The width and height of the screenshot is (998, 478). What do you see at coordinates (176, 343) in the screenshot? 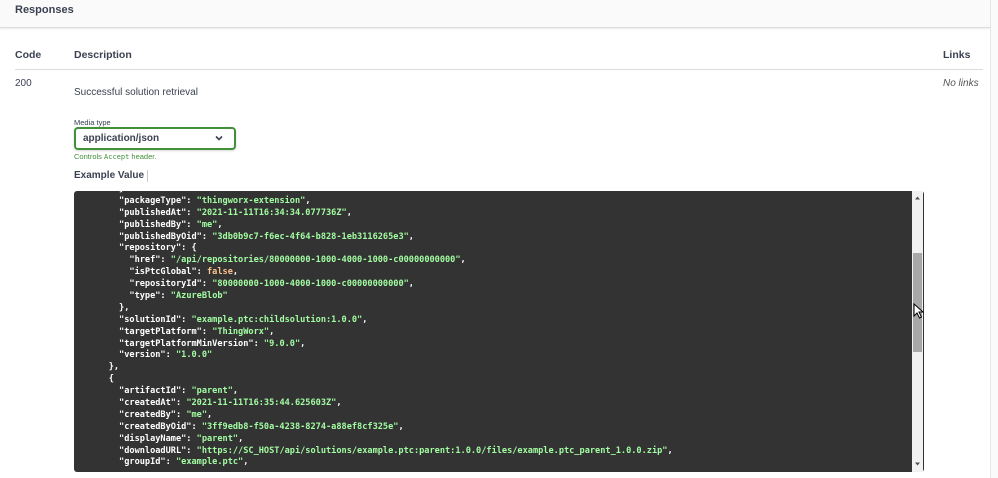
I see `code-token: "targetPlatformMinVersion":` at bounding box center [176, 343].